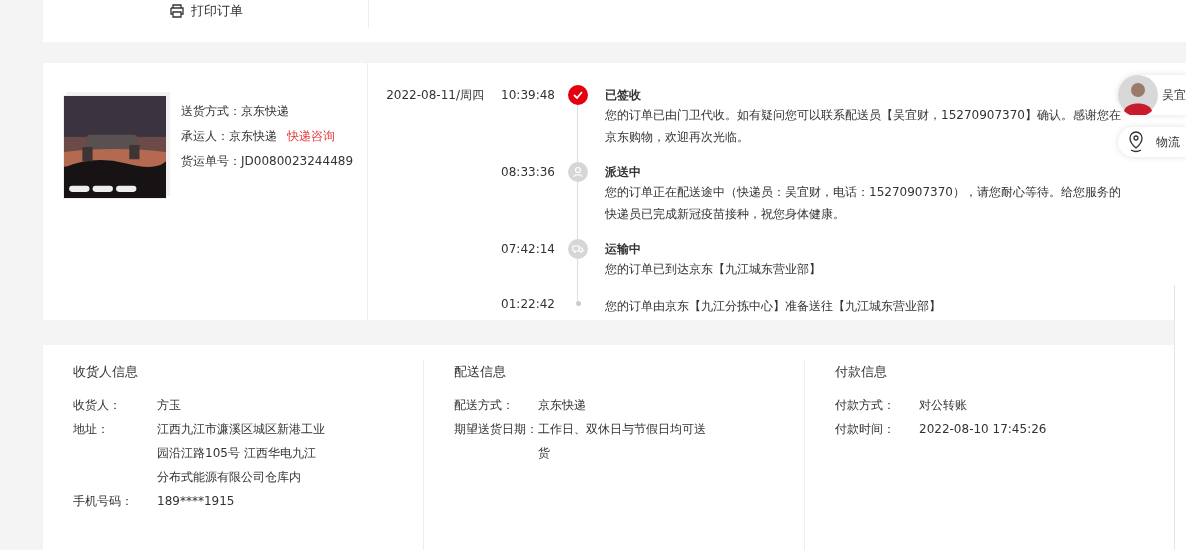 This screenshot has width=1186, height=550. I want to click on shipment-field: 货运单号：JD0080023244489, so click(267, 161).